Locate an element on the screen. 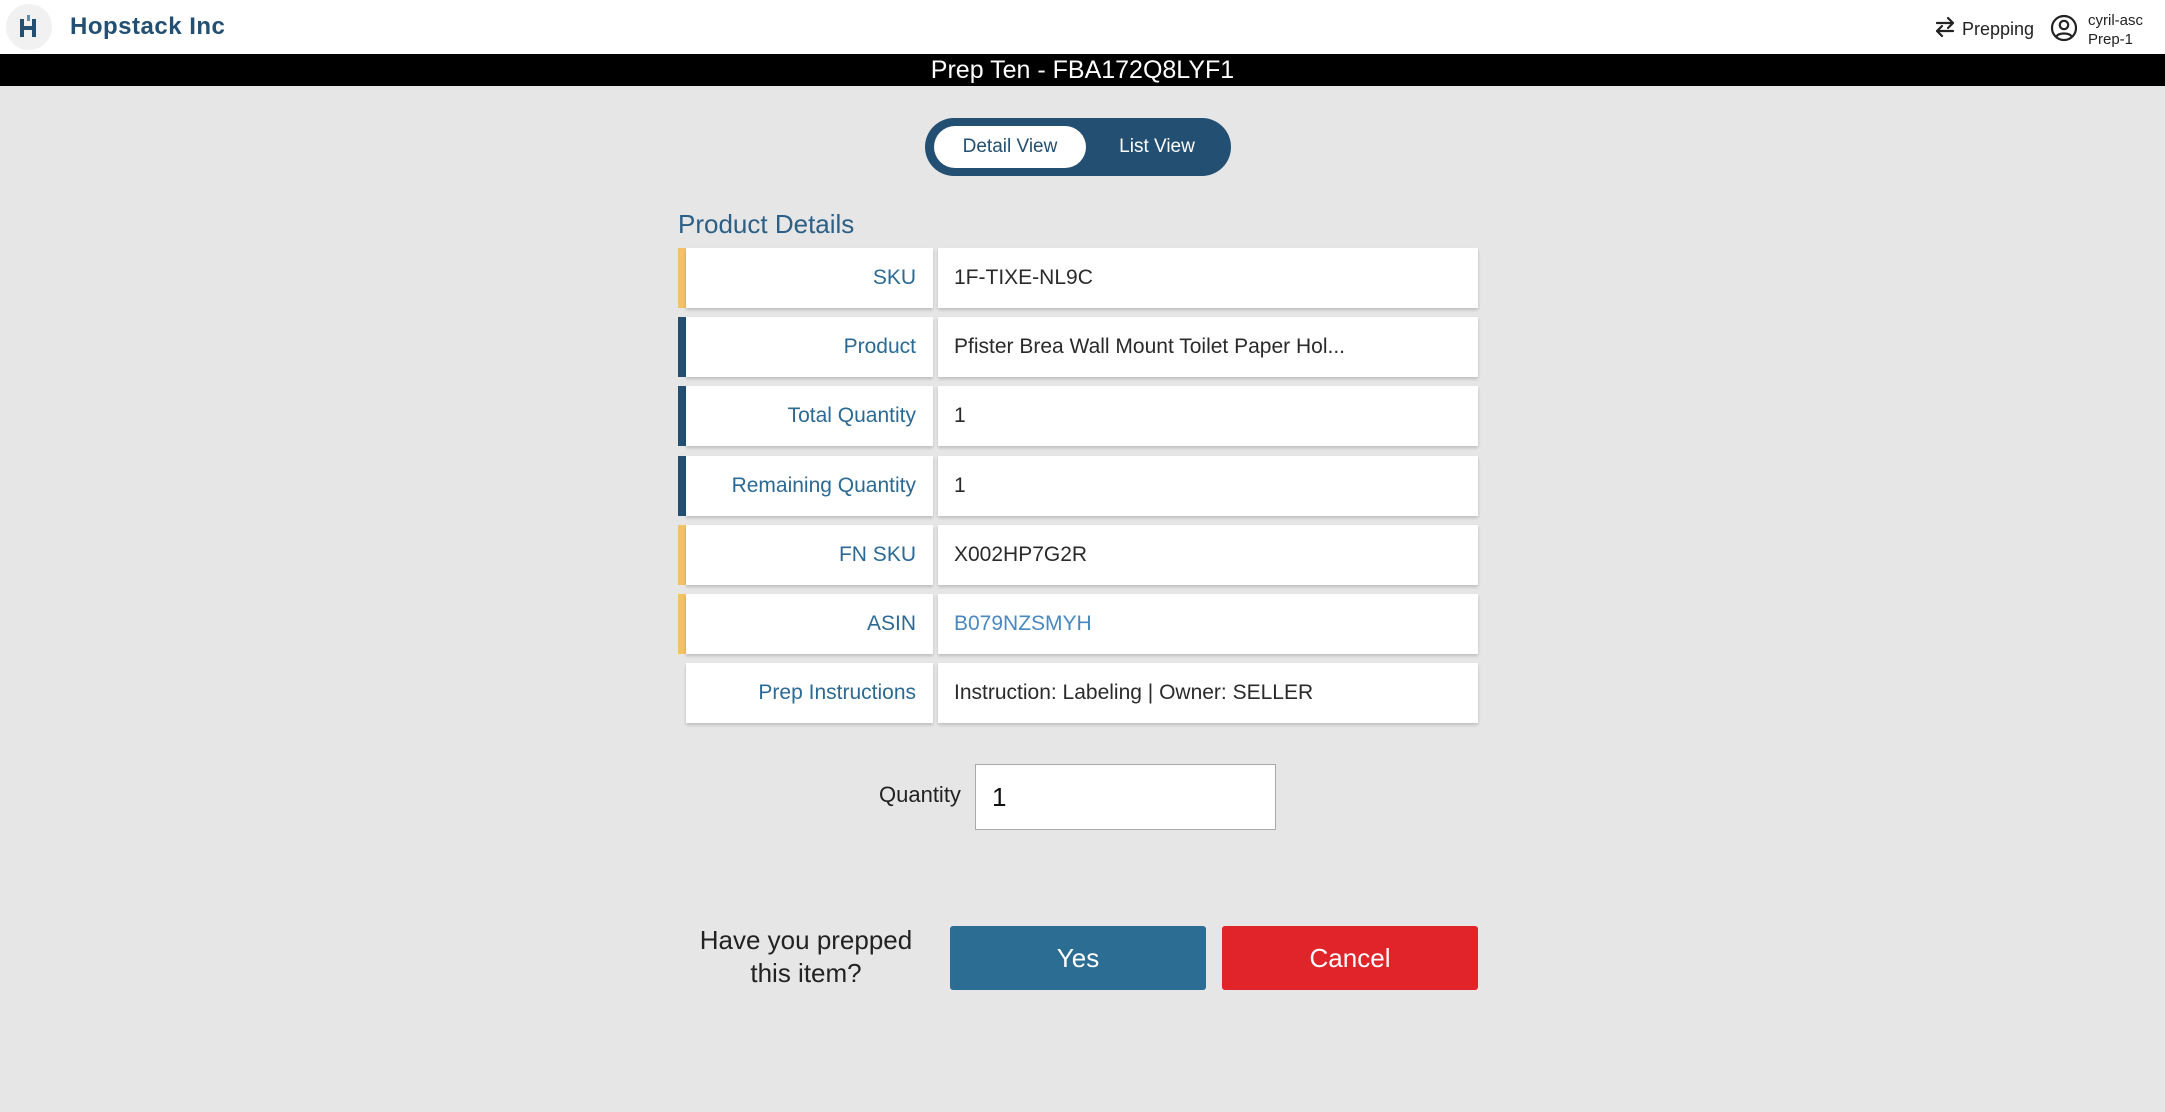 The width and height of the screenshot is (2165, 1112). prepped-question: Have you prepped this item? is located at coordinates (806, 957).